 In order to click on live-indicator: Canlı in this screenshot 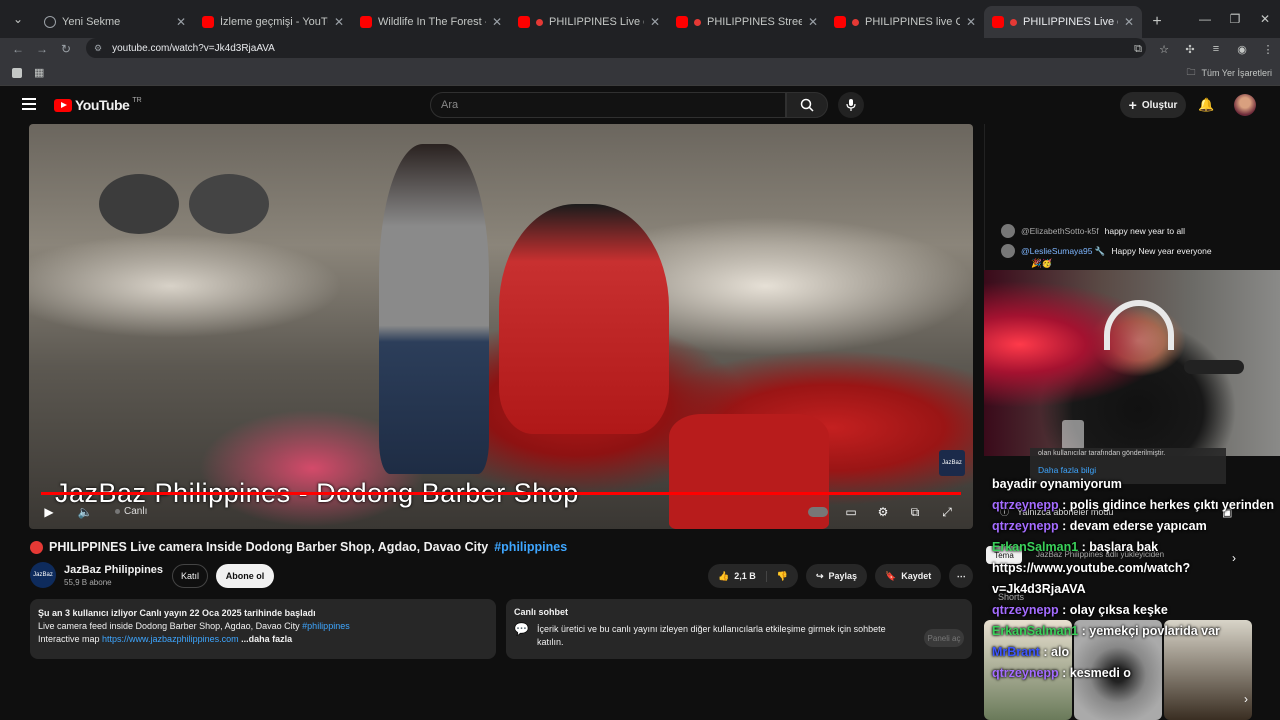, I will do `click(131, 511)`.